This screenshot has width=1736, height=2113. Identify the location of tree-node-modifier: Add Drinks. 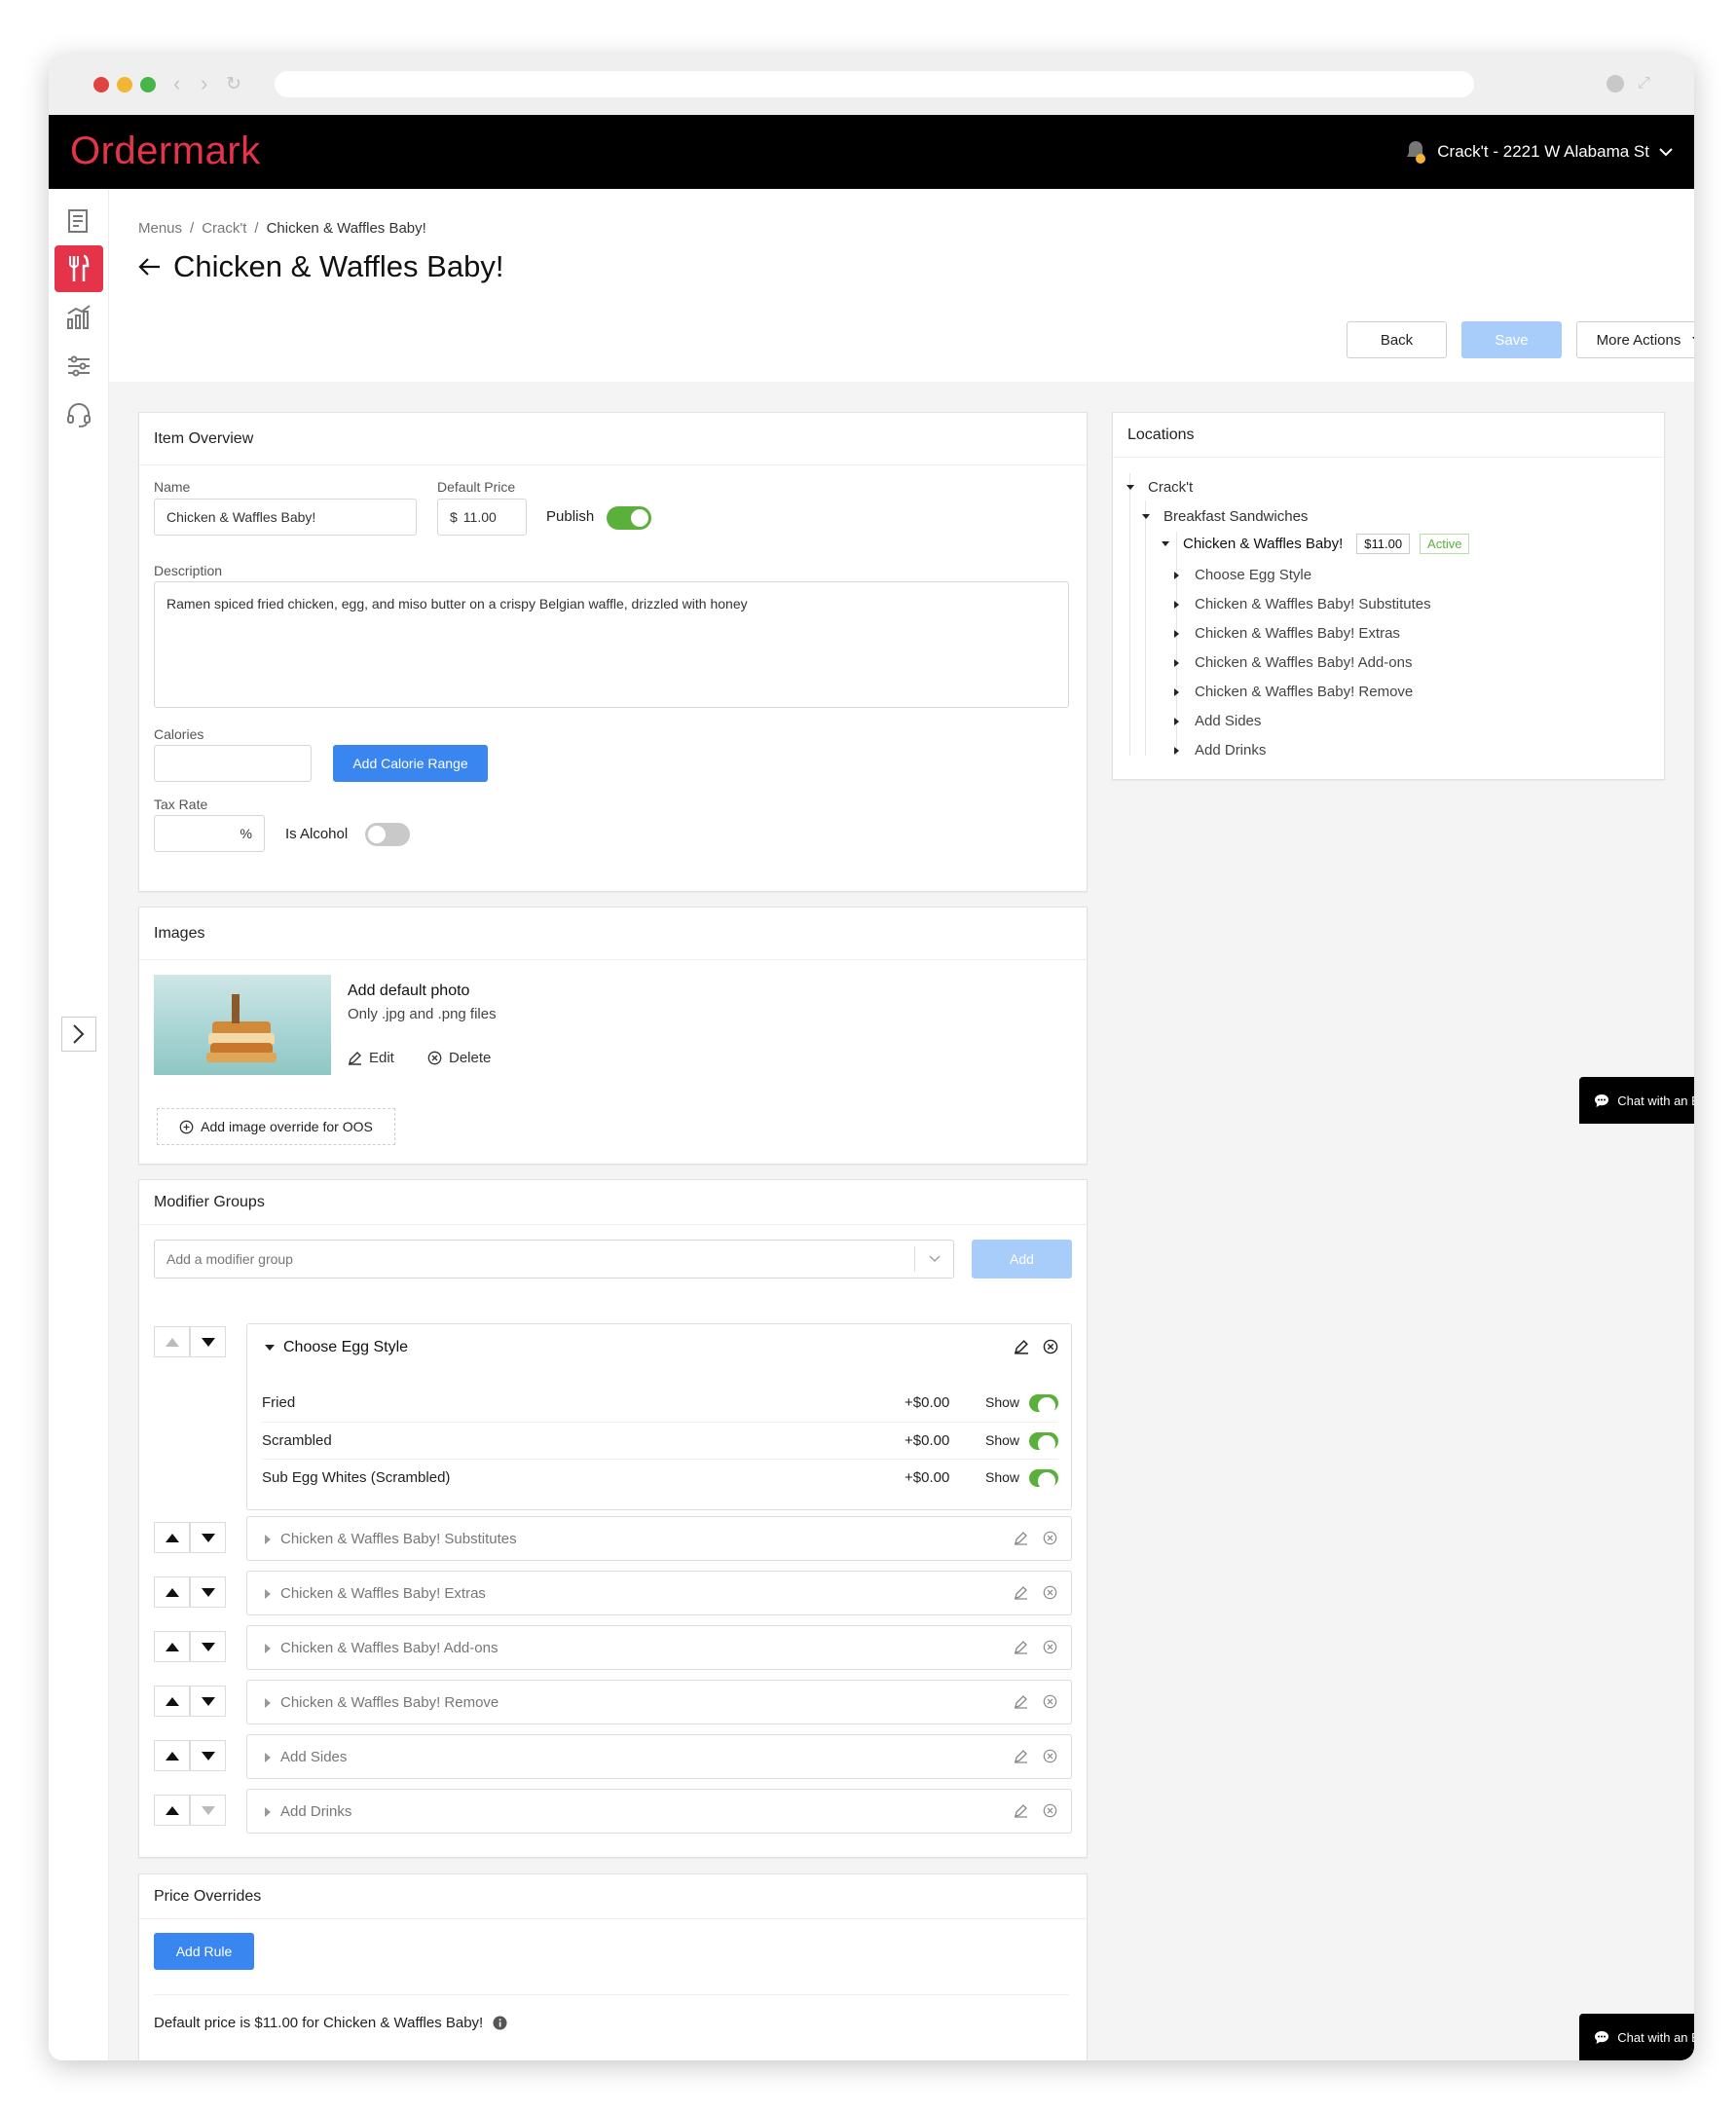
(1220, 750).